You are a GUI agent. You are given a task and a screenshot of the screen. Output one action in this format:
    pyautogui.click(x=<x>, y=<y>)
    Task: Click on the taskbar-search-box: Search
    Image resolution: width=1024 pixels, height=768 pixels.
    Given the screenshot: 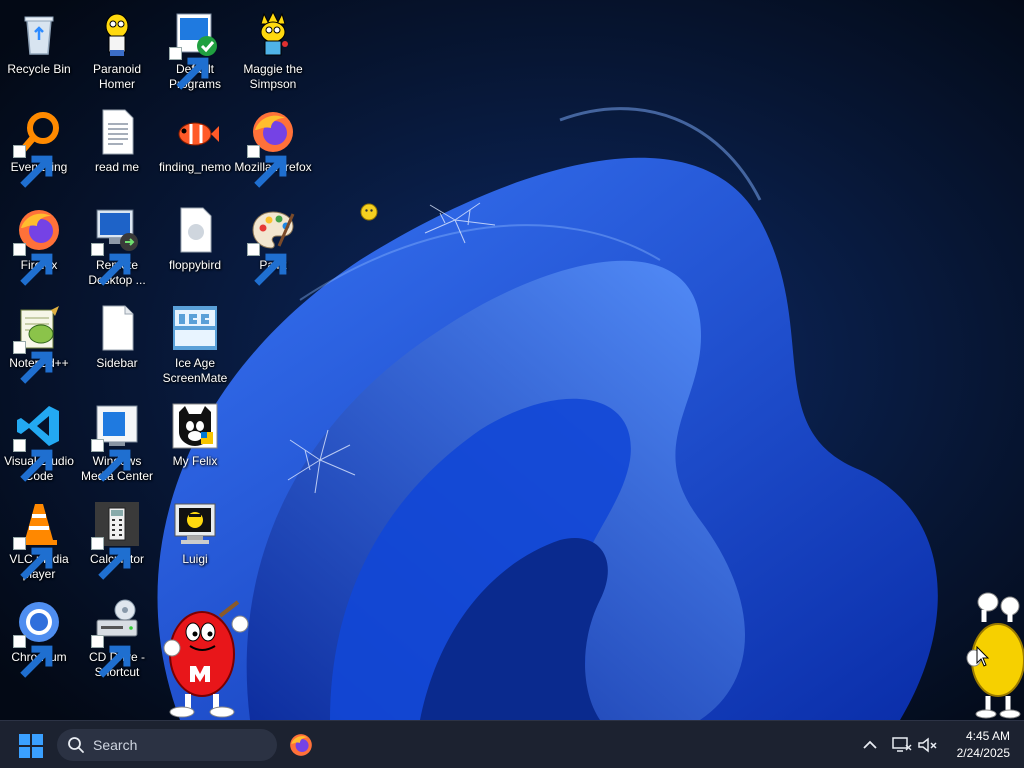 What is the action you would take?
    pyautogui.click(x=167, y=745)
    